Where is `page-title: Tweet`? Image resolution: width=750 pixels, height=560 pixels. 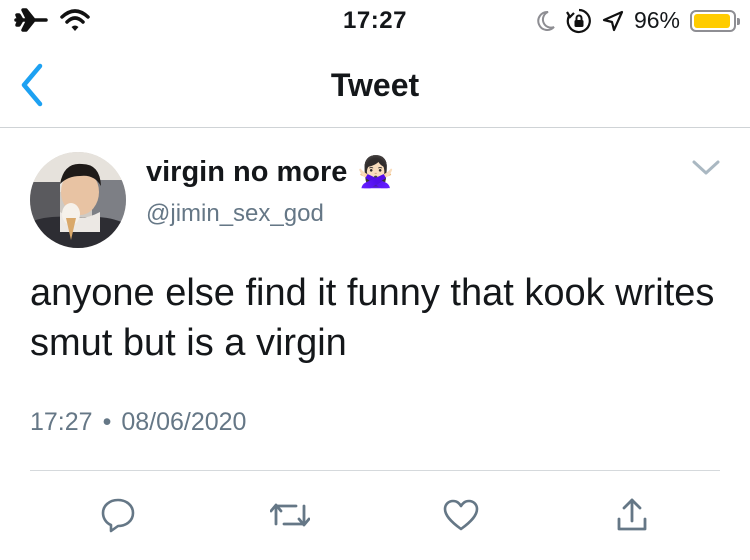 page-title: Tweet is located at coordinates (375, 85).